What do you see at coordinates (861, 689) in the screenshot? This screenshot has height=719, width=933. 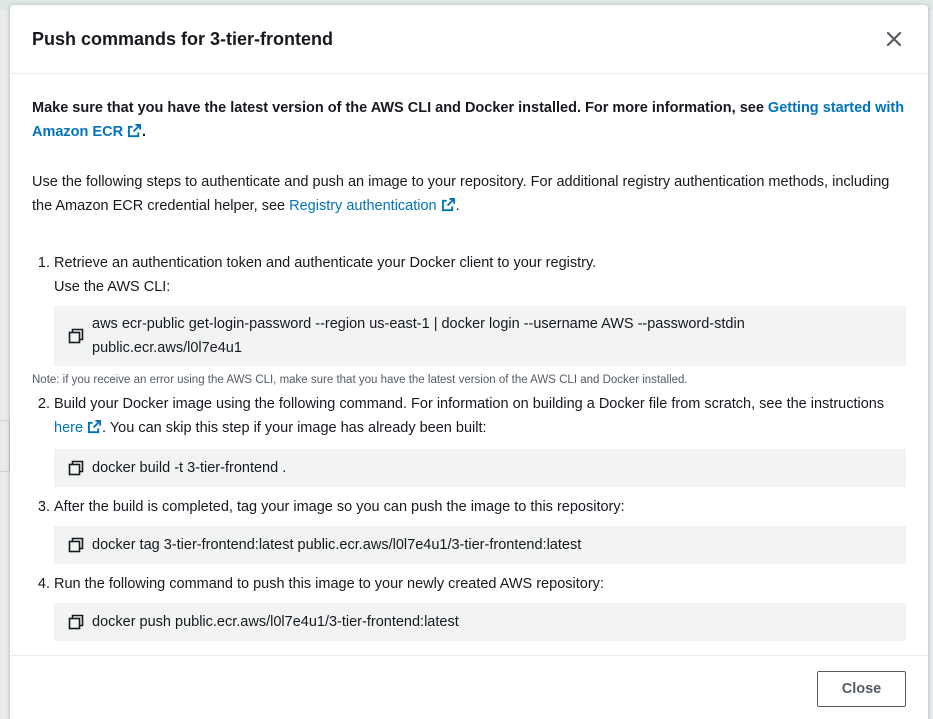 I see `close-button: Close` at bounding box center [861, 689].